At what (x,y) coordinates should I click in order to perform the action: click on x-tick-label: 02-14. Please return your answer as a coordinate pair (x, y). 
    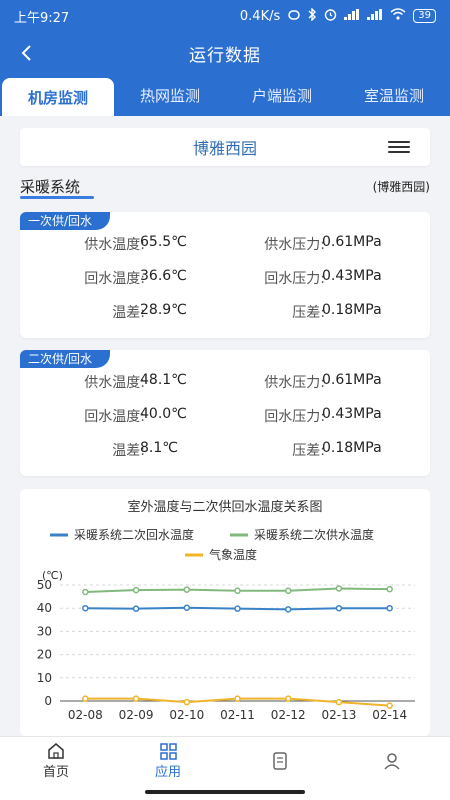
    Looking at the image, I should click on (389, 715).